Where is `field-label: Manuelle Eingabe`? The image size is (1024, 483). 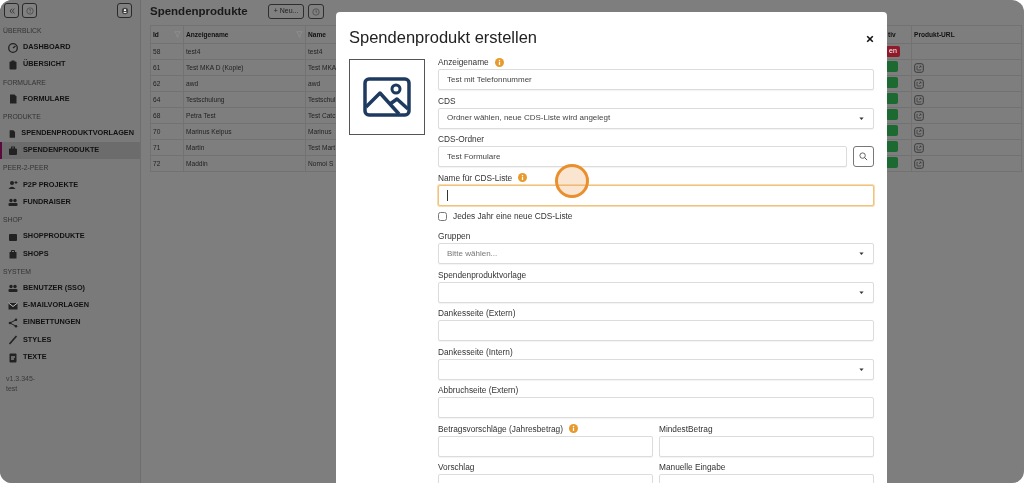 field-label: Manuelle Eingabe is located at coordinates (692, 467).